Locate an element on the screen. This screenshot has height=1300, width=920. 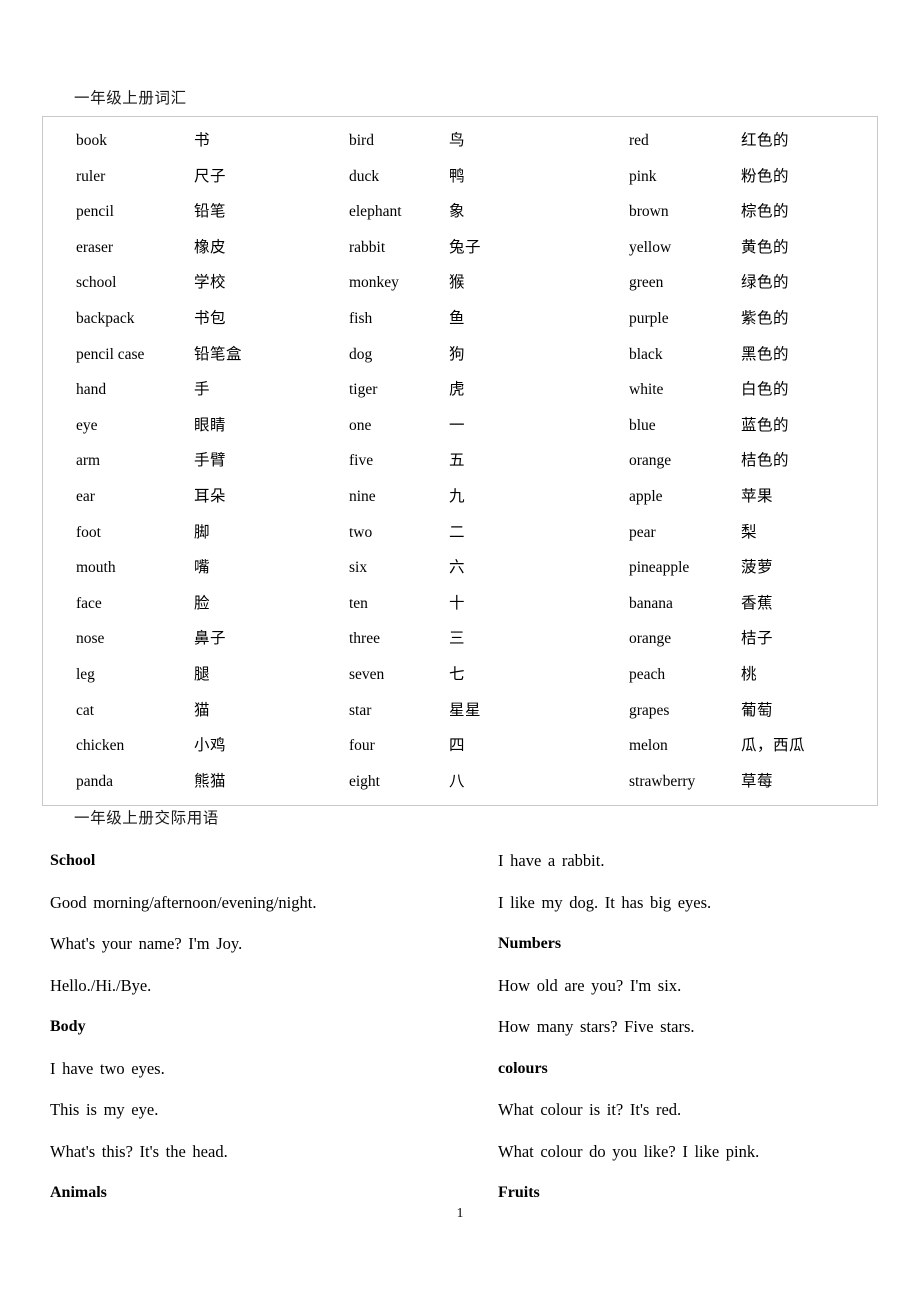
phrases-right-sentence: What colour do you like? I like pink. is located at coordinates (629, 1151).